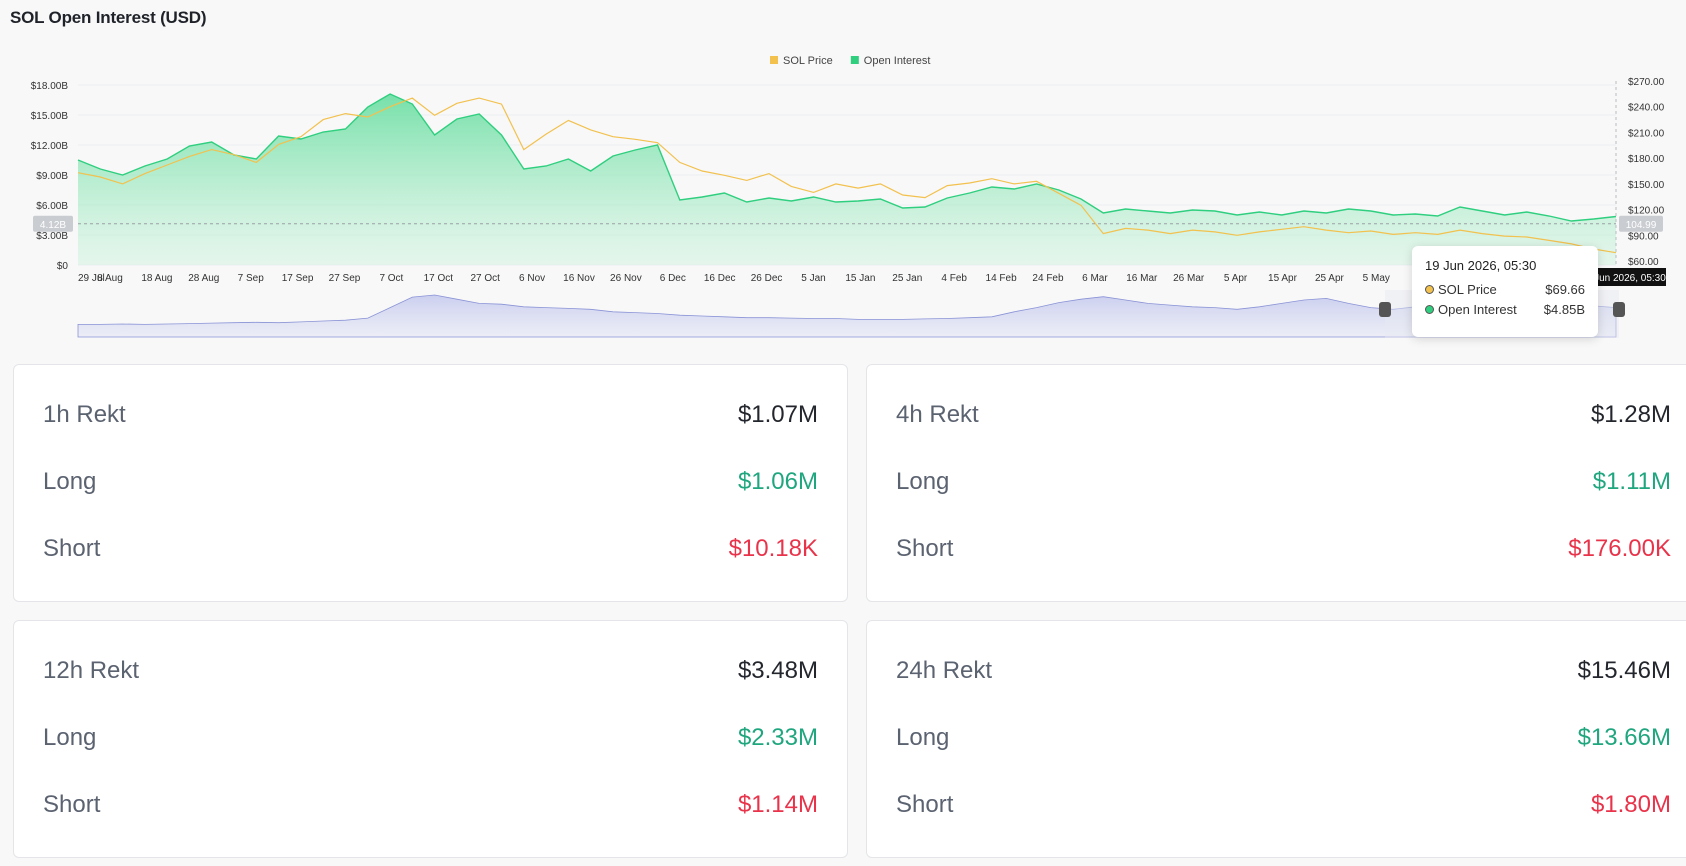 Image resolution: width=1686 pixels, height=866 pixels. What do you see at coordinates (673, 278) in the screenshot?
I see `x-tick-label: 6 Dec` at bounding box center [673, 278].